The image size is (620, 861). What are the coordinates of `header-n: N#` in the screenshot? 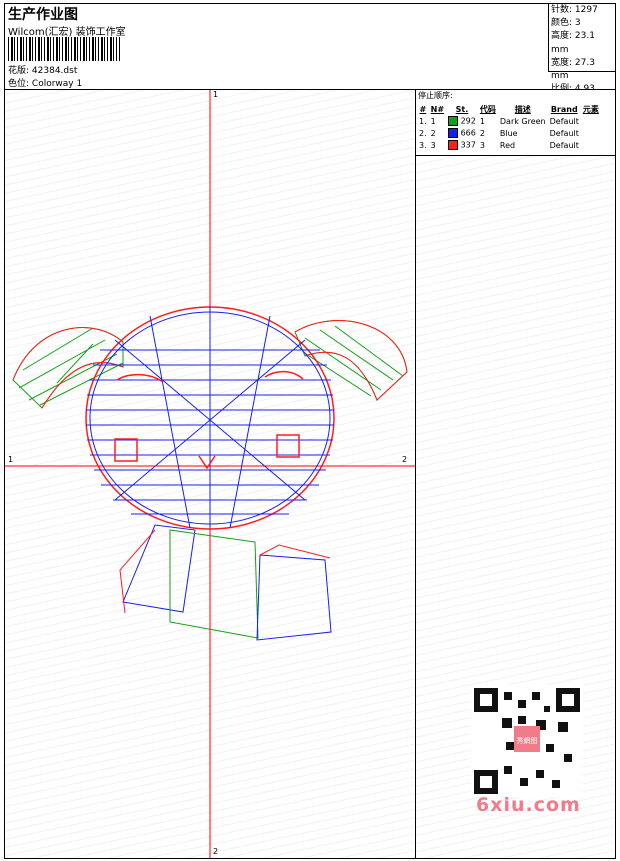 It's located at (437, 109).